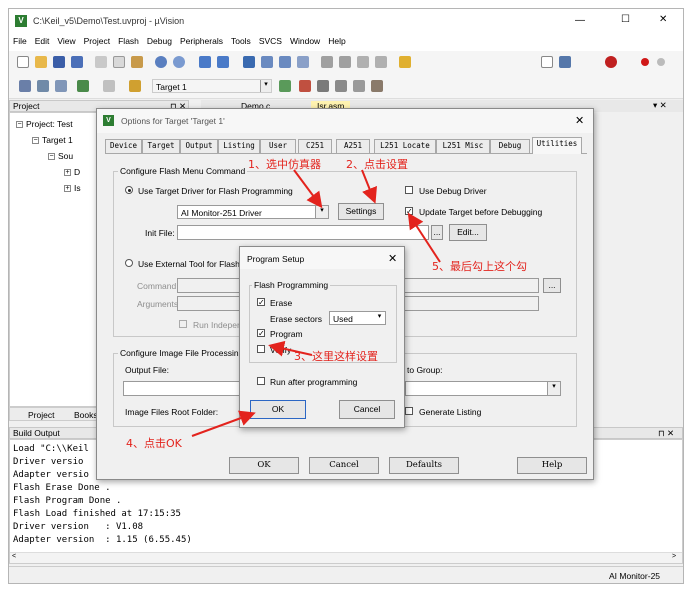  What do you see at coordinates (308, 189) in the screenshot?
I see `annotation-arrow-step1` at bounding box center [308, 189].